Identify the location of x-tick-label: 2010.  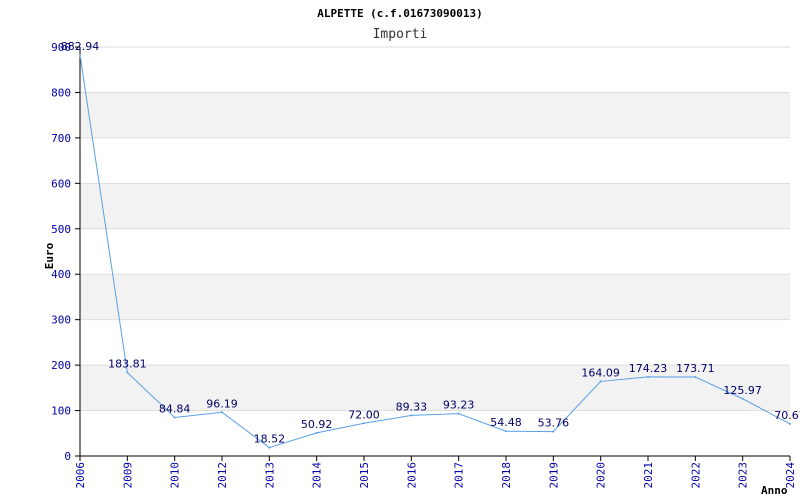
(175, 475).